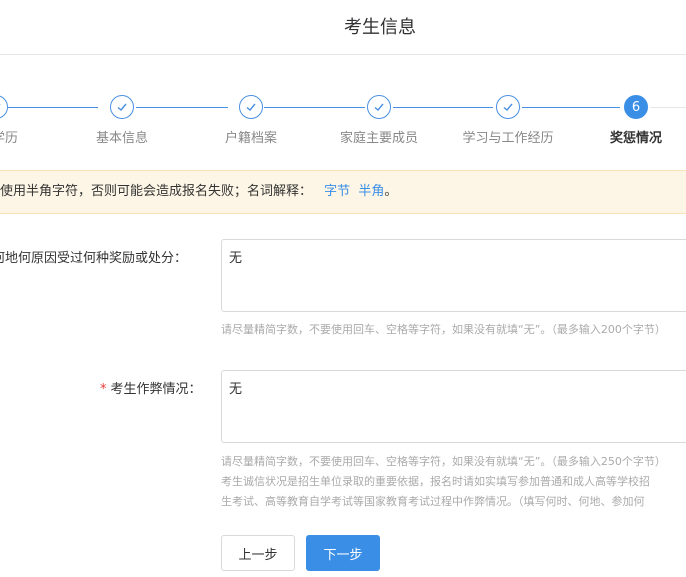  I want to click on cheating-textarea: 无, so click(453, 406).